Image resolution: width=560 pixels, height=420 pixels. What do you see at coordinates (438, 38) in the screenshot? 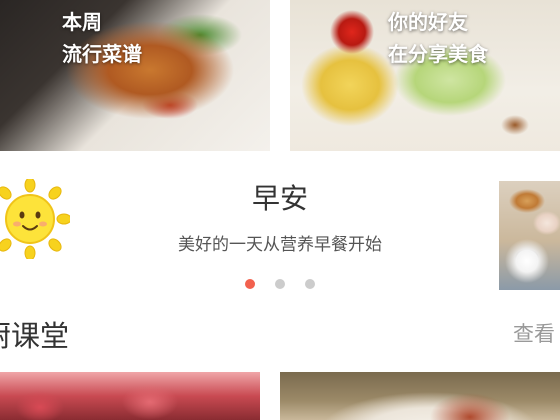
I see `friends-sharing-caption: 你的好友 在分享美食` at bounding box center [438, 38].